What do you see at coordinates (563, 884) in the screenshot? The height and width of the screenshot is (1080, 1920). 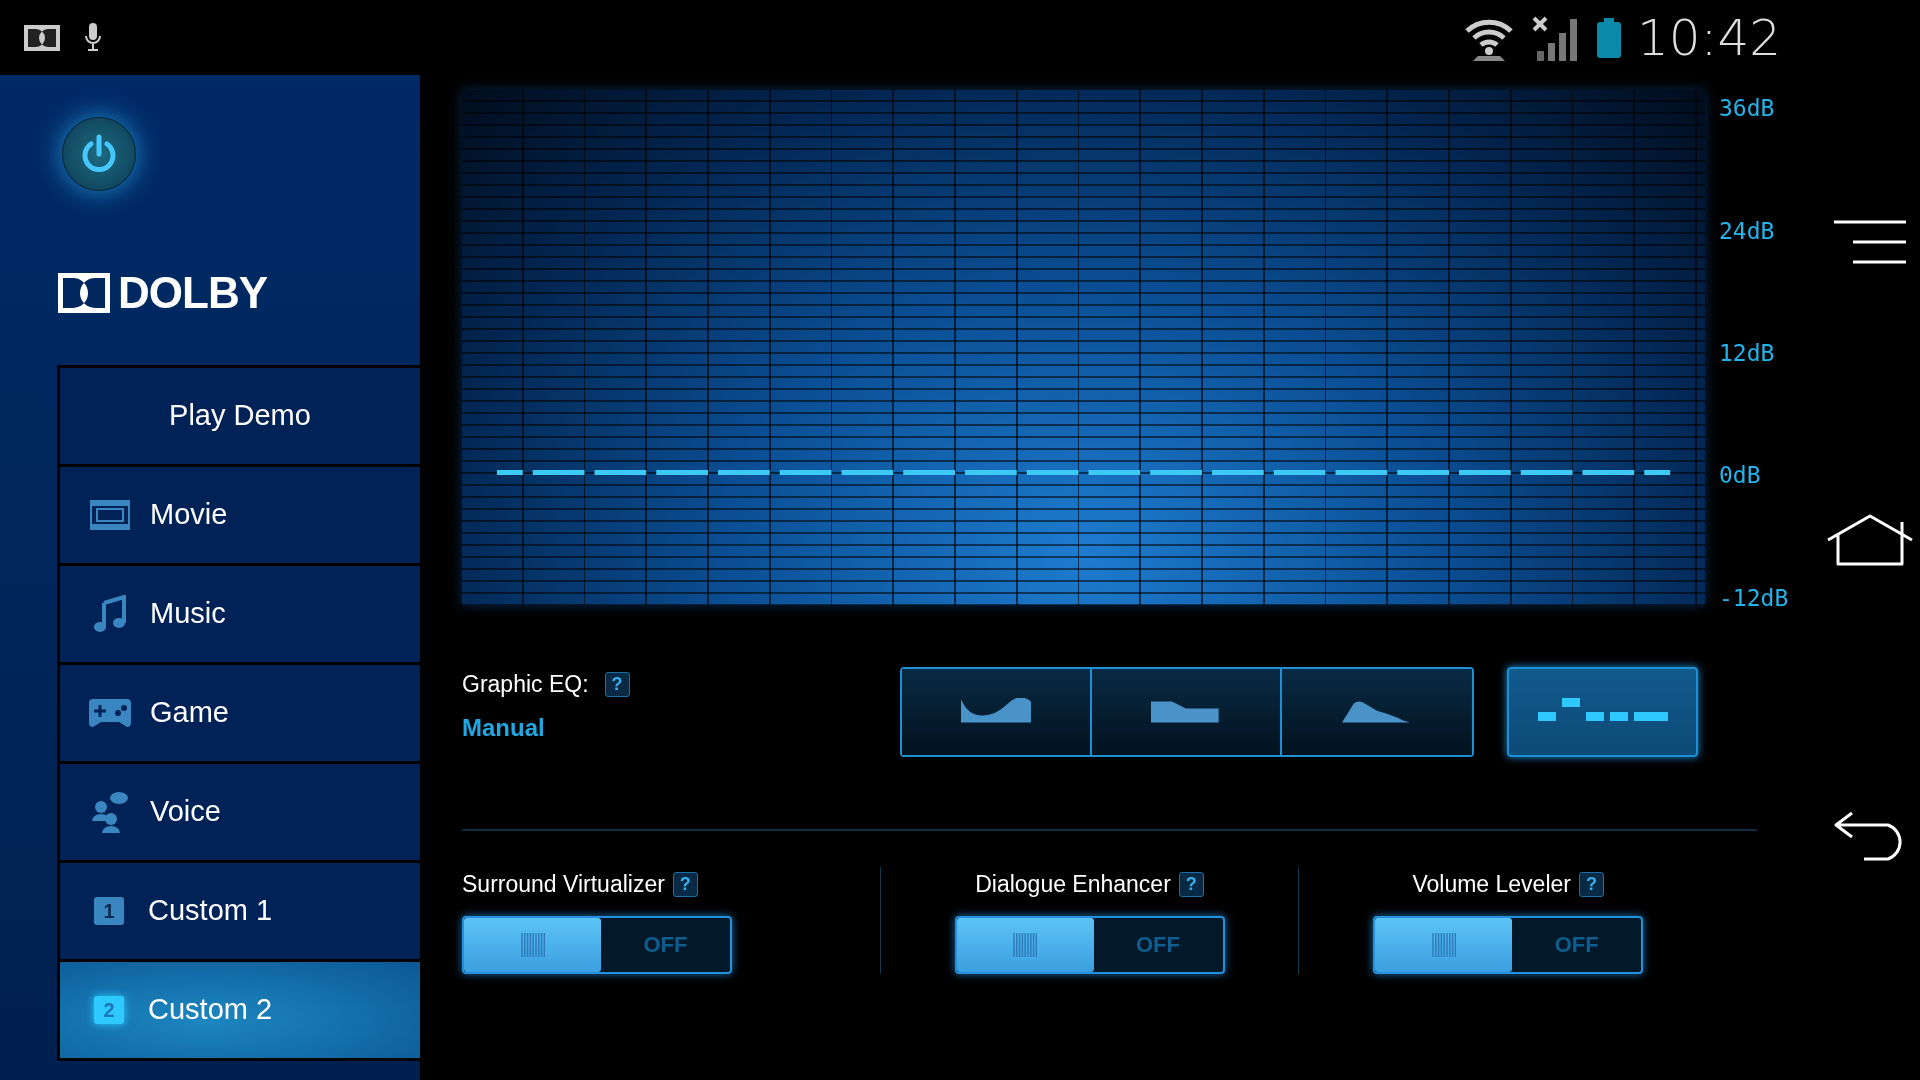 I see `toggle-label: Surround Virtualizer` at bounding box center [563, 884].